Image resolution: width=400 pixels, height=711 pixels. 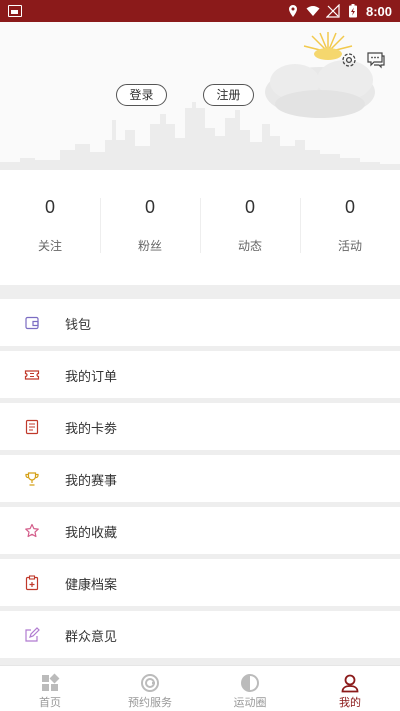 I want to click on stat-following: 0 关注, so click(x=50, y=227).